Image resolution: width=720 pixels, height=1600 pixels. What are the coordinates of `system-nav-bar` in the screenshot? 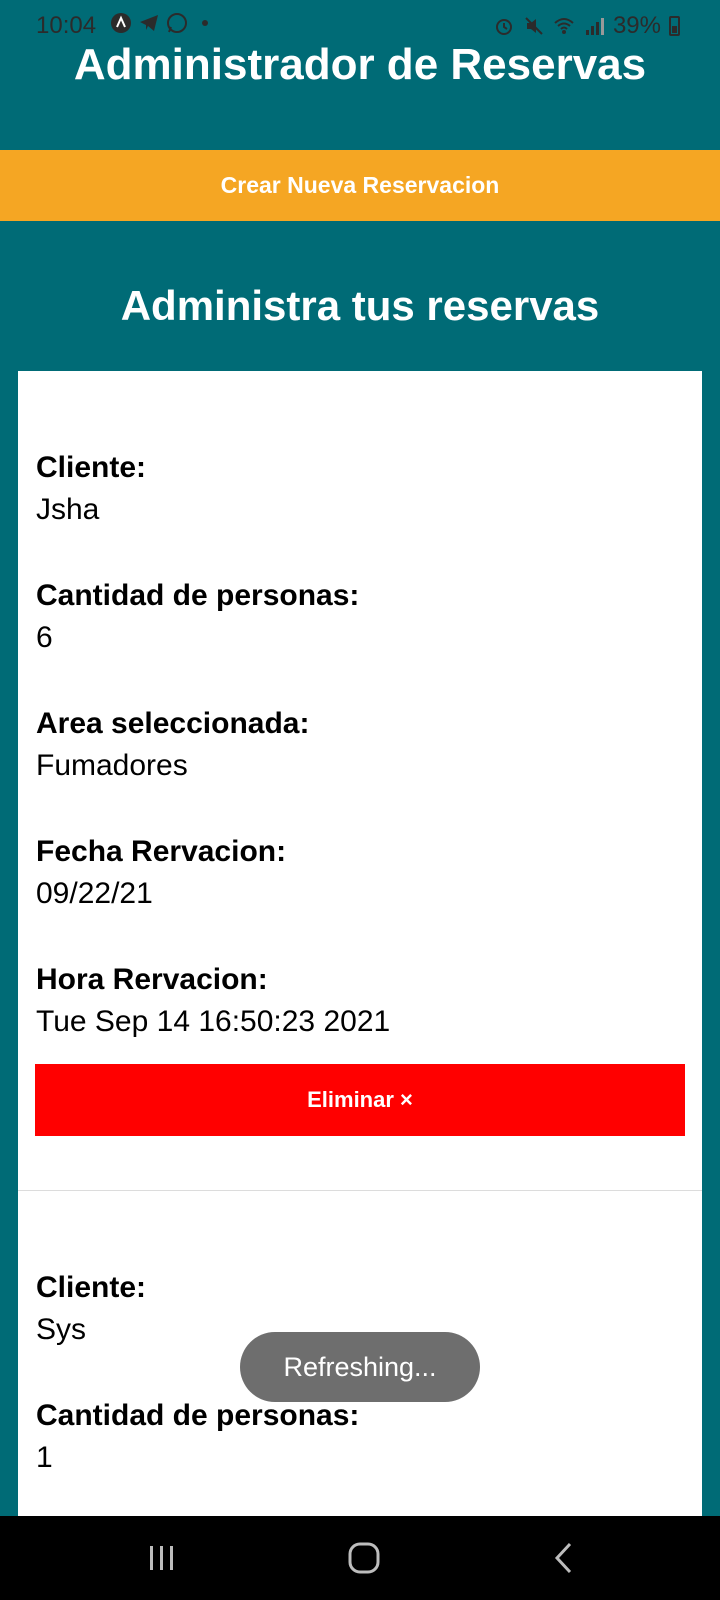 It's located at (360, 1558).